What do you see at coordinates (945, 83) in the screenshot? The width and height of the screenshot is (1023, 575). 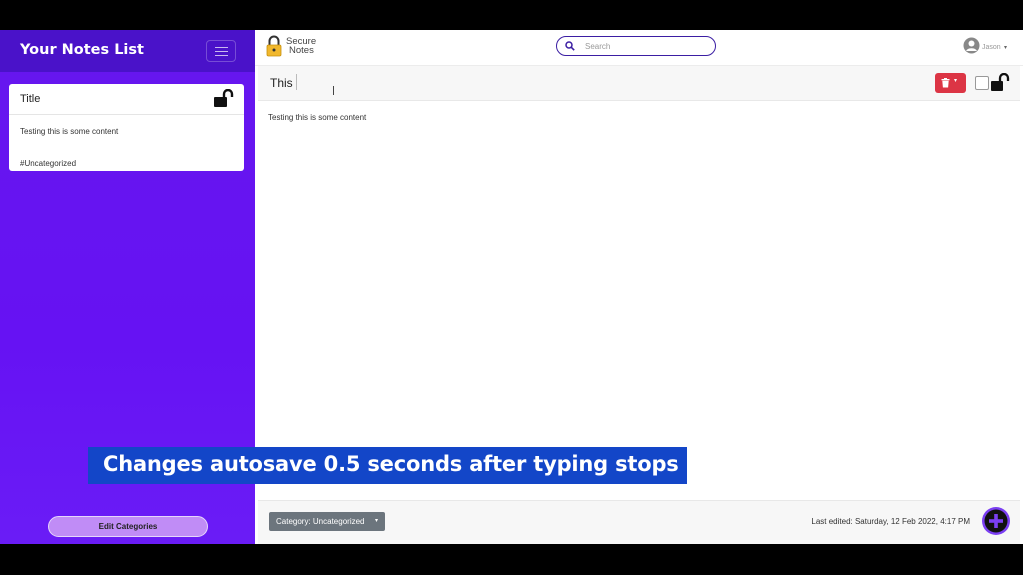 I see `trash-icon` at bounding box center [945, 83].